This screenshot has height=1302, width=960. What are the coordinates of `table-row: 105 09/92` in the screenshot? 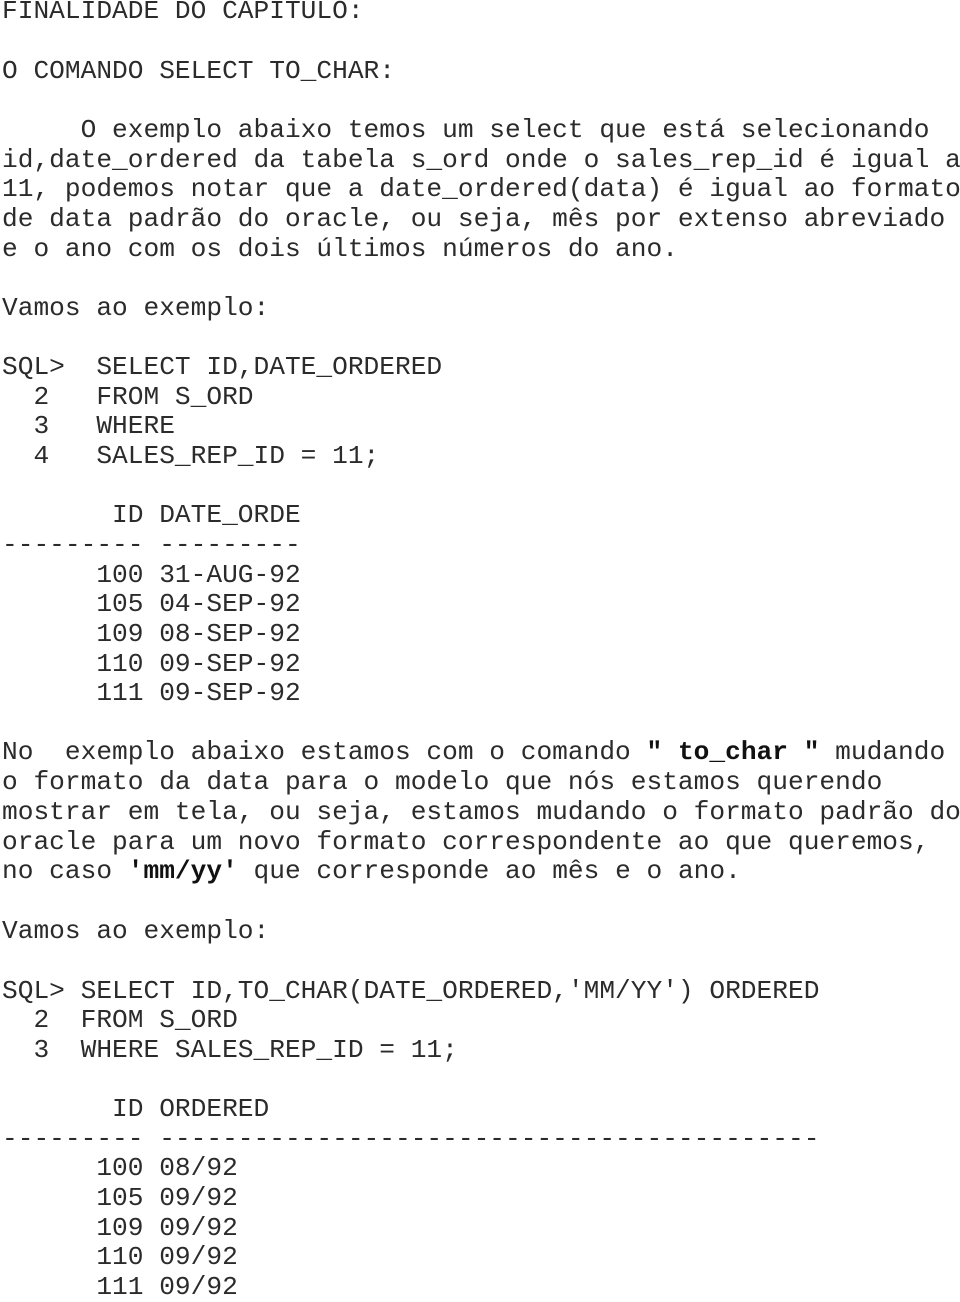 It's located at (120, 1198).